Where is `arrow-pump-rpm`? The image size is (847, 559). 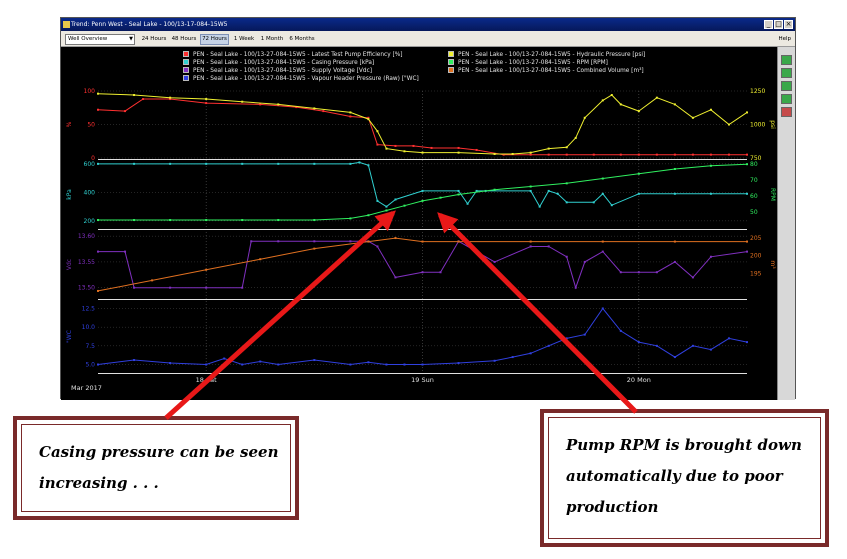 arrow-pump-rpm is located at coordinates (537, 313).